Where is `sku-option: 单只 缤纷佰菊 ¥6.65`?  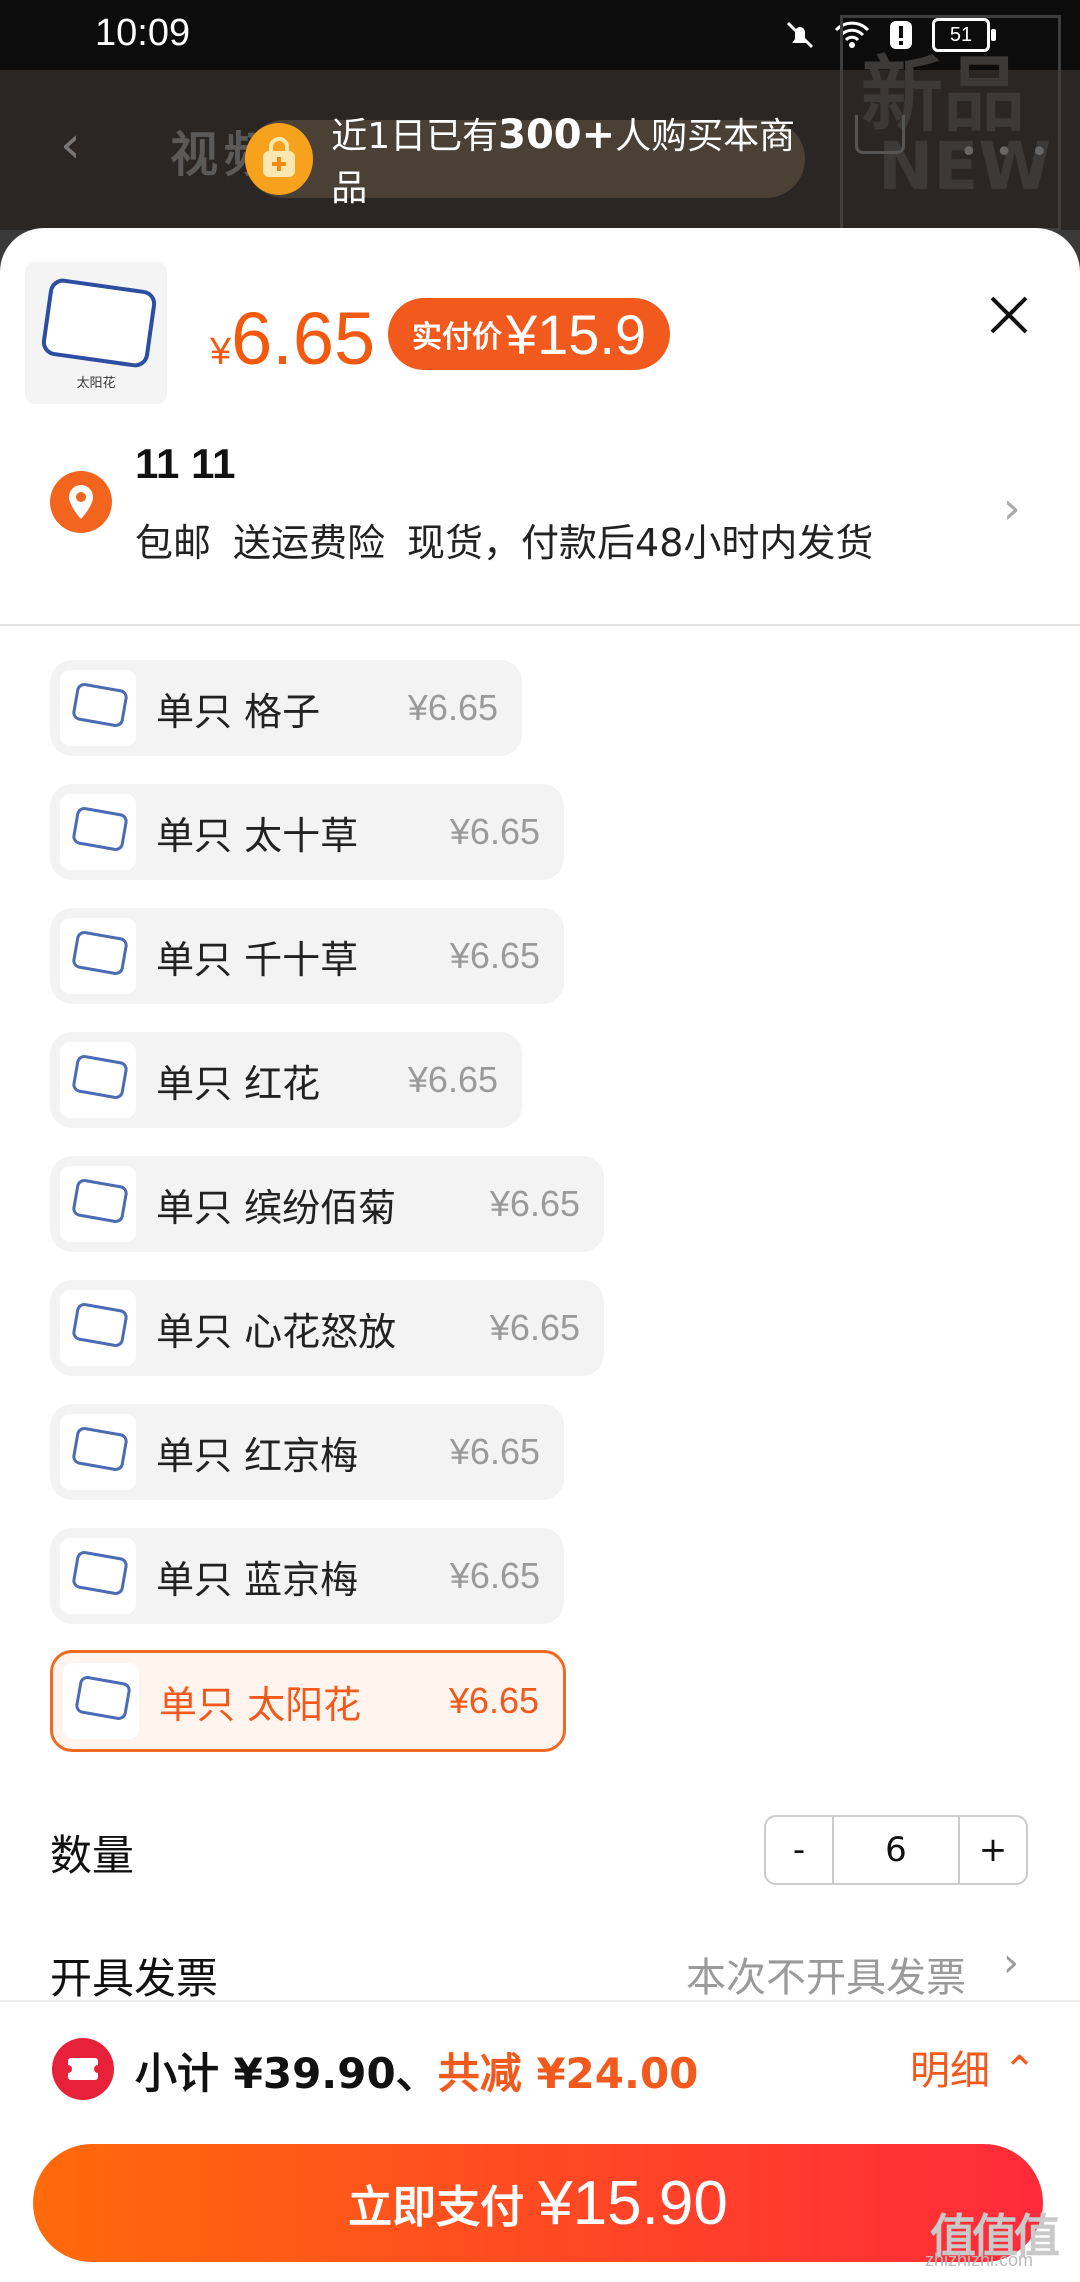
sku-option: 单只 缤纷佰菊 ¥6.65 is located at coordinates (327, 1204).